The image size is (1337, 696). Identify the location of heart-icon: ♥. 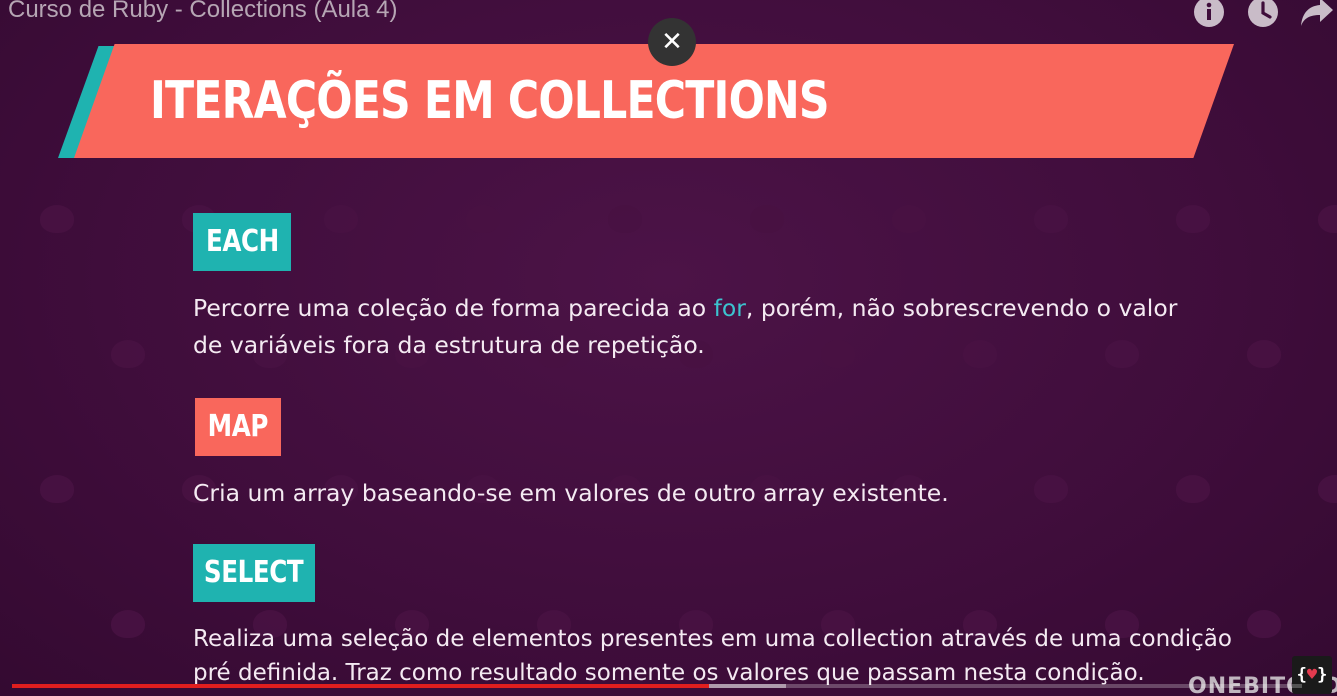
(1312, 675).